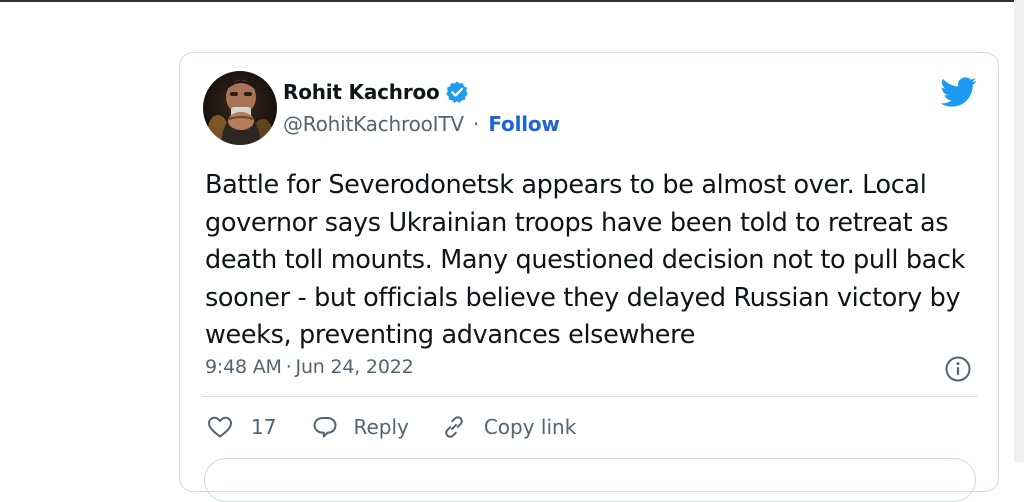  Describe the element at coordinates (325, 427) in the screenshot. I see `speech-bubble-icon` at that location.